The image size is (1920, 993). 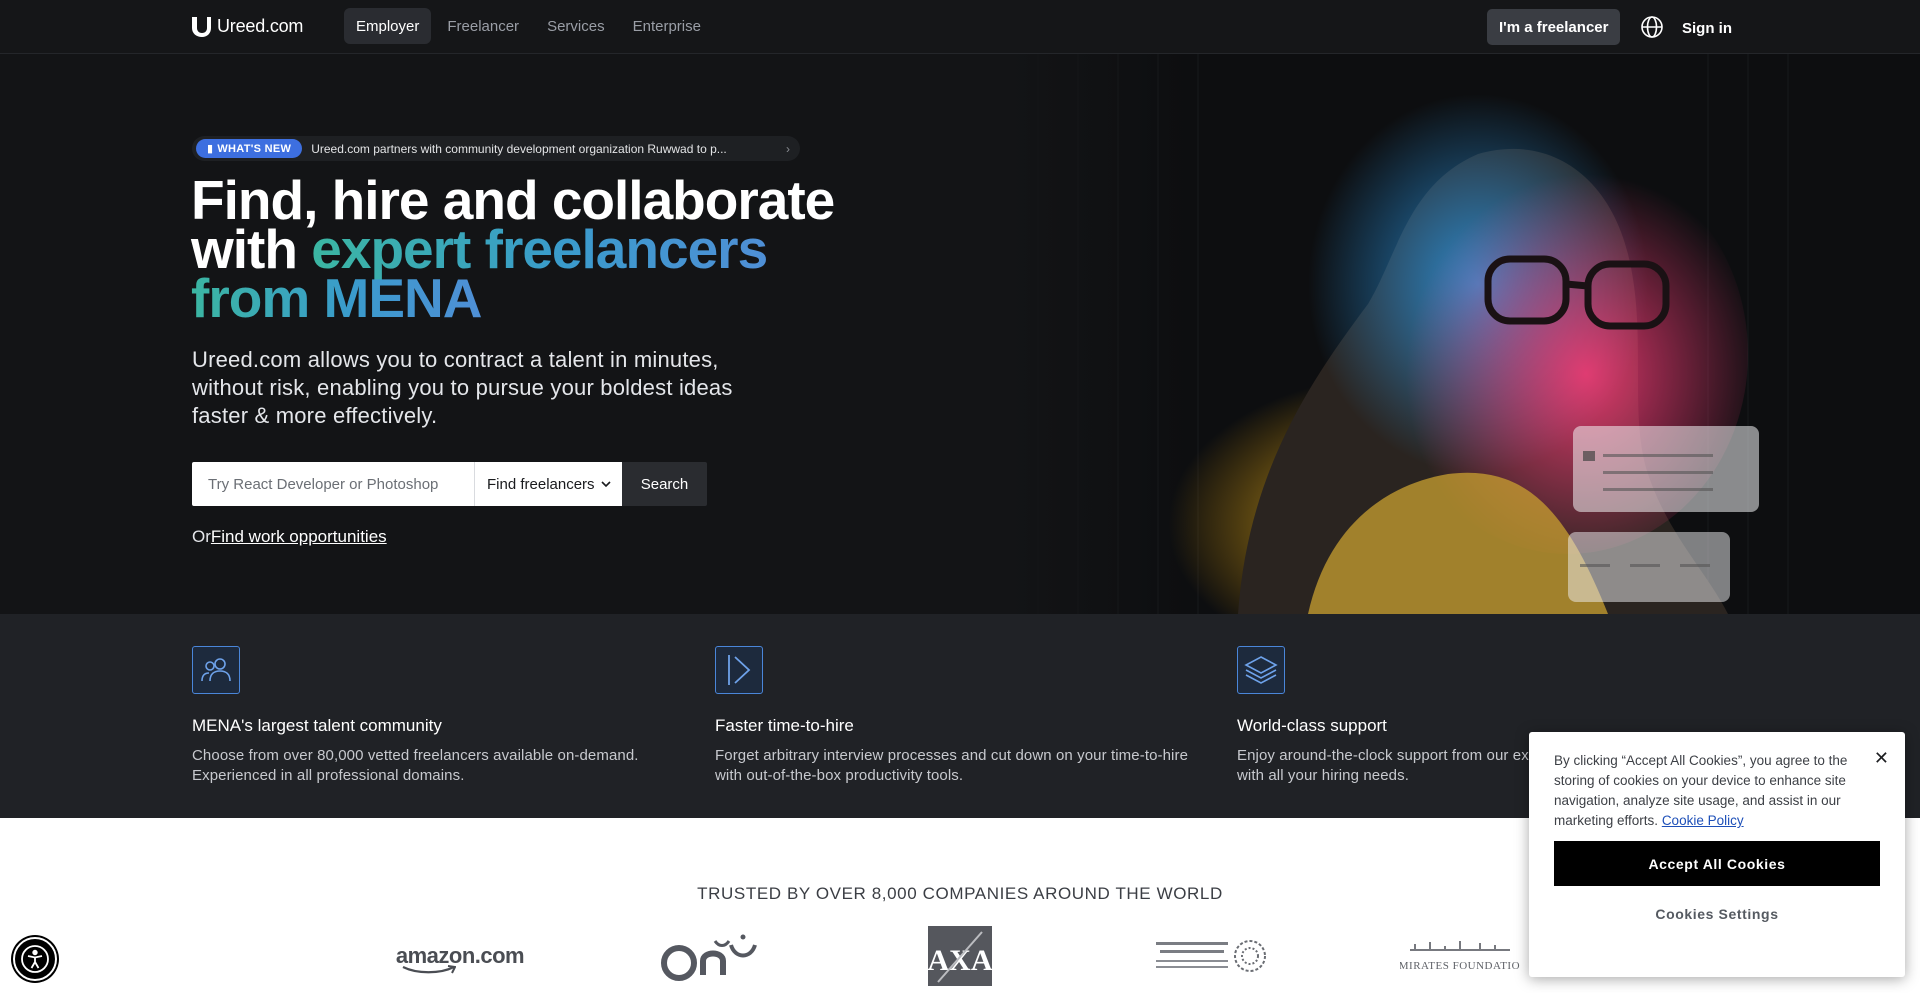 I want to click on emirates-foundation-logo: EMIRATES FOUNDATION, so click(x=1460, y=956).